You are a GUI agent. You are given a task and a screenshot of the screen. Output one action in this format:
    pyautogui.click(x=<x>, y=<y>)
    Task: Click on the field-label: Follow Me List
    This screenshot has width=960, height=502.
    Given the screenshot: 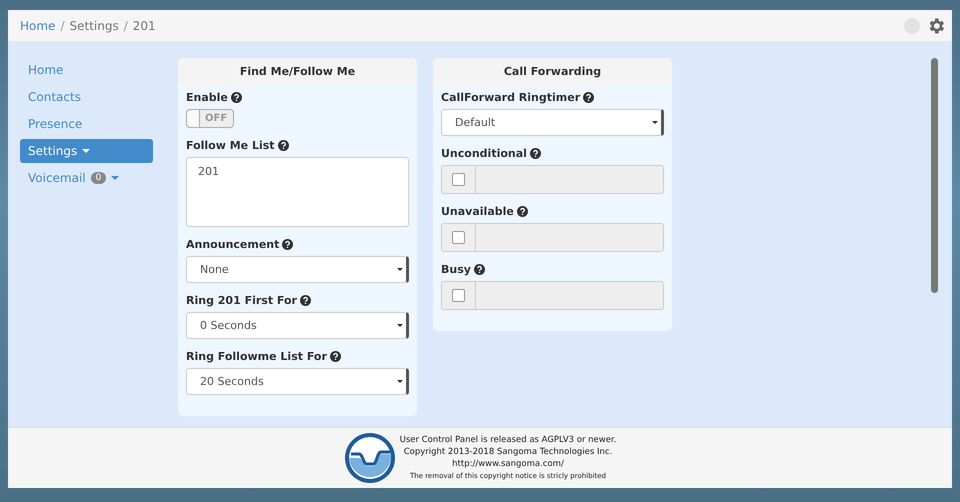 What is the action you would take?
    pyautogui.click(x=230, y=145)
    